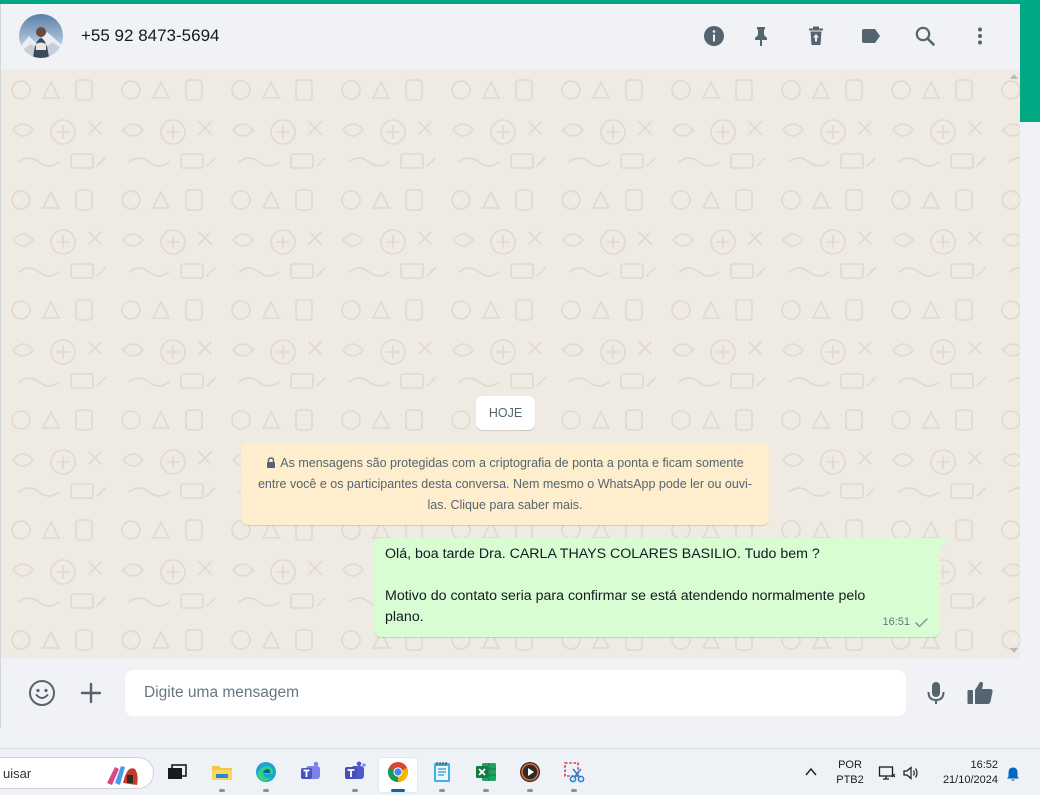 The image size is (1040, 795). I want to click on taskbar-file-explorer, so click(222, 775).